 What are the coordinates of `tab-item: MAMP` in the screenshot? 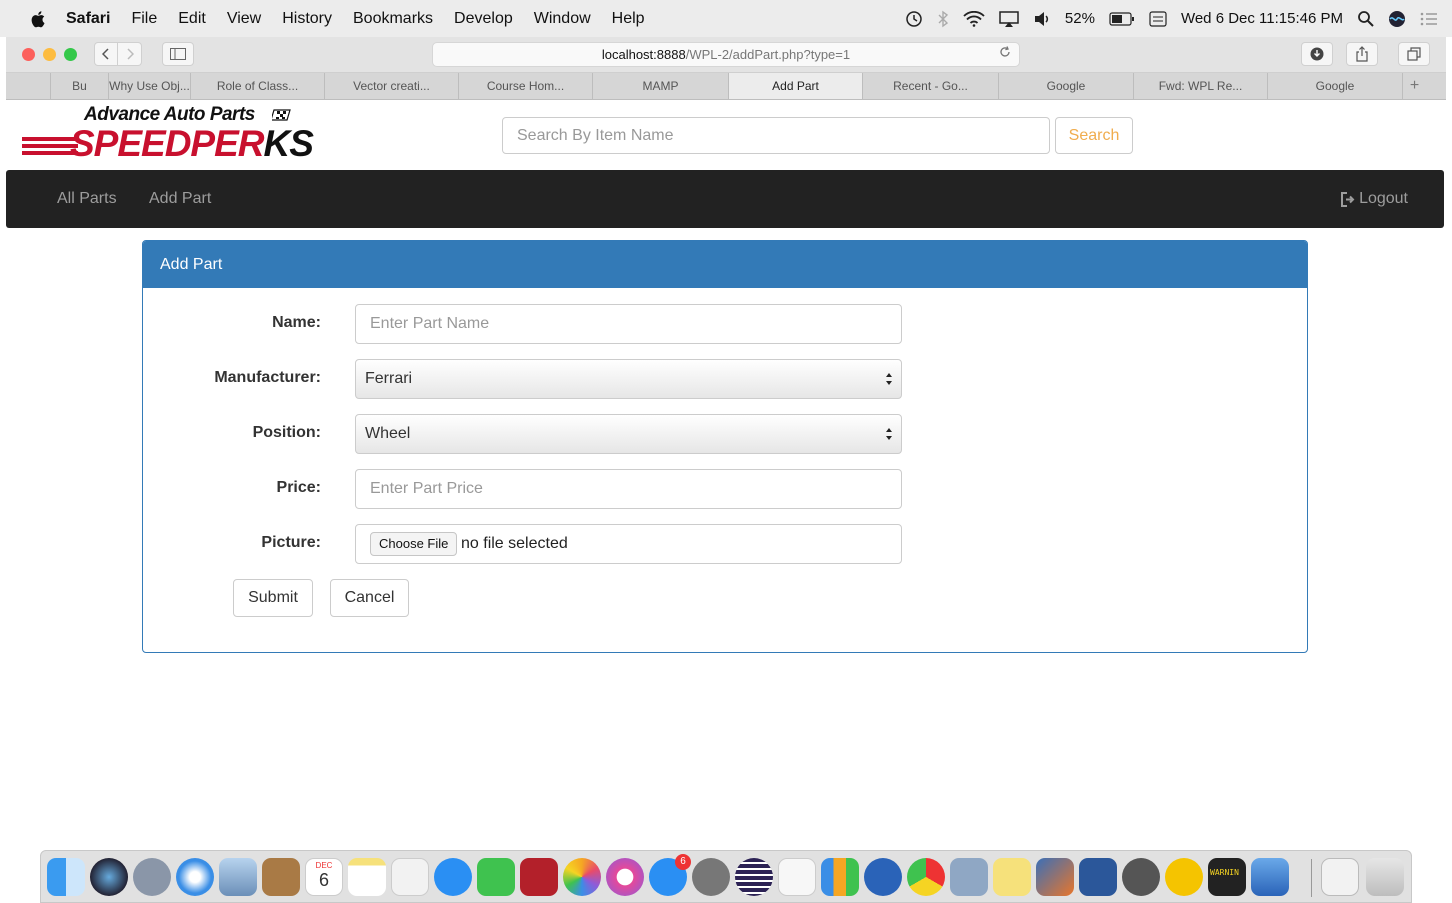 It's located at (660, 86).